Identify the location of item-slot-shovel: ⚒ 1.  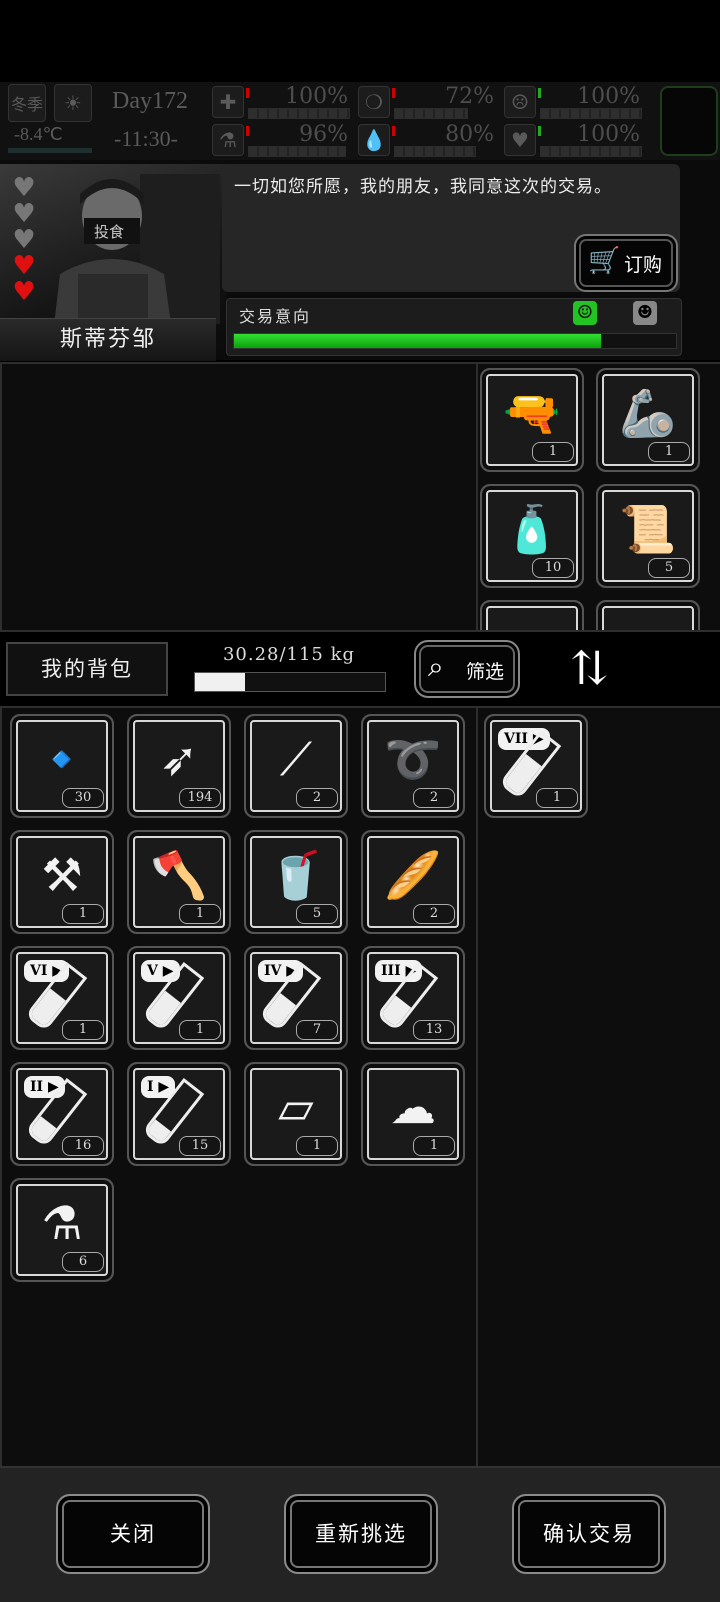
(62, 882).